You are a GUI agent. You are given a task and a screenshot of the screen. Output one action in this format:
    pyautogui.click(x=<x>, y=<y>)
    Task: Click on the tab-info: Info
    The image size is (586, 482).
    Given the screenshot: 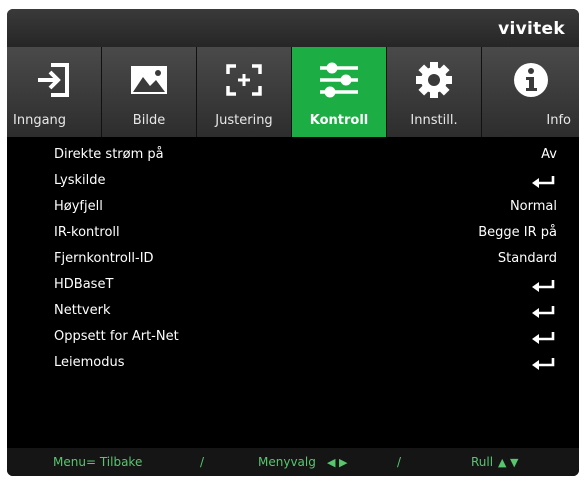 What is the action you would take?
    pyautogui.click(x=530, y=92)
    